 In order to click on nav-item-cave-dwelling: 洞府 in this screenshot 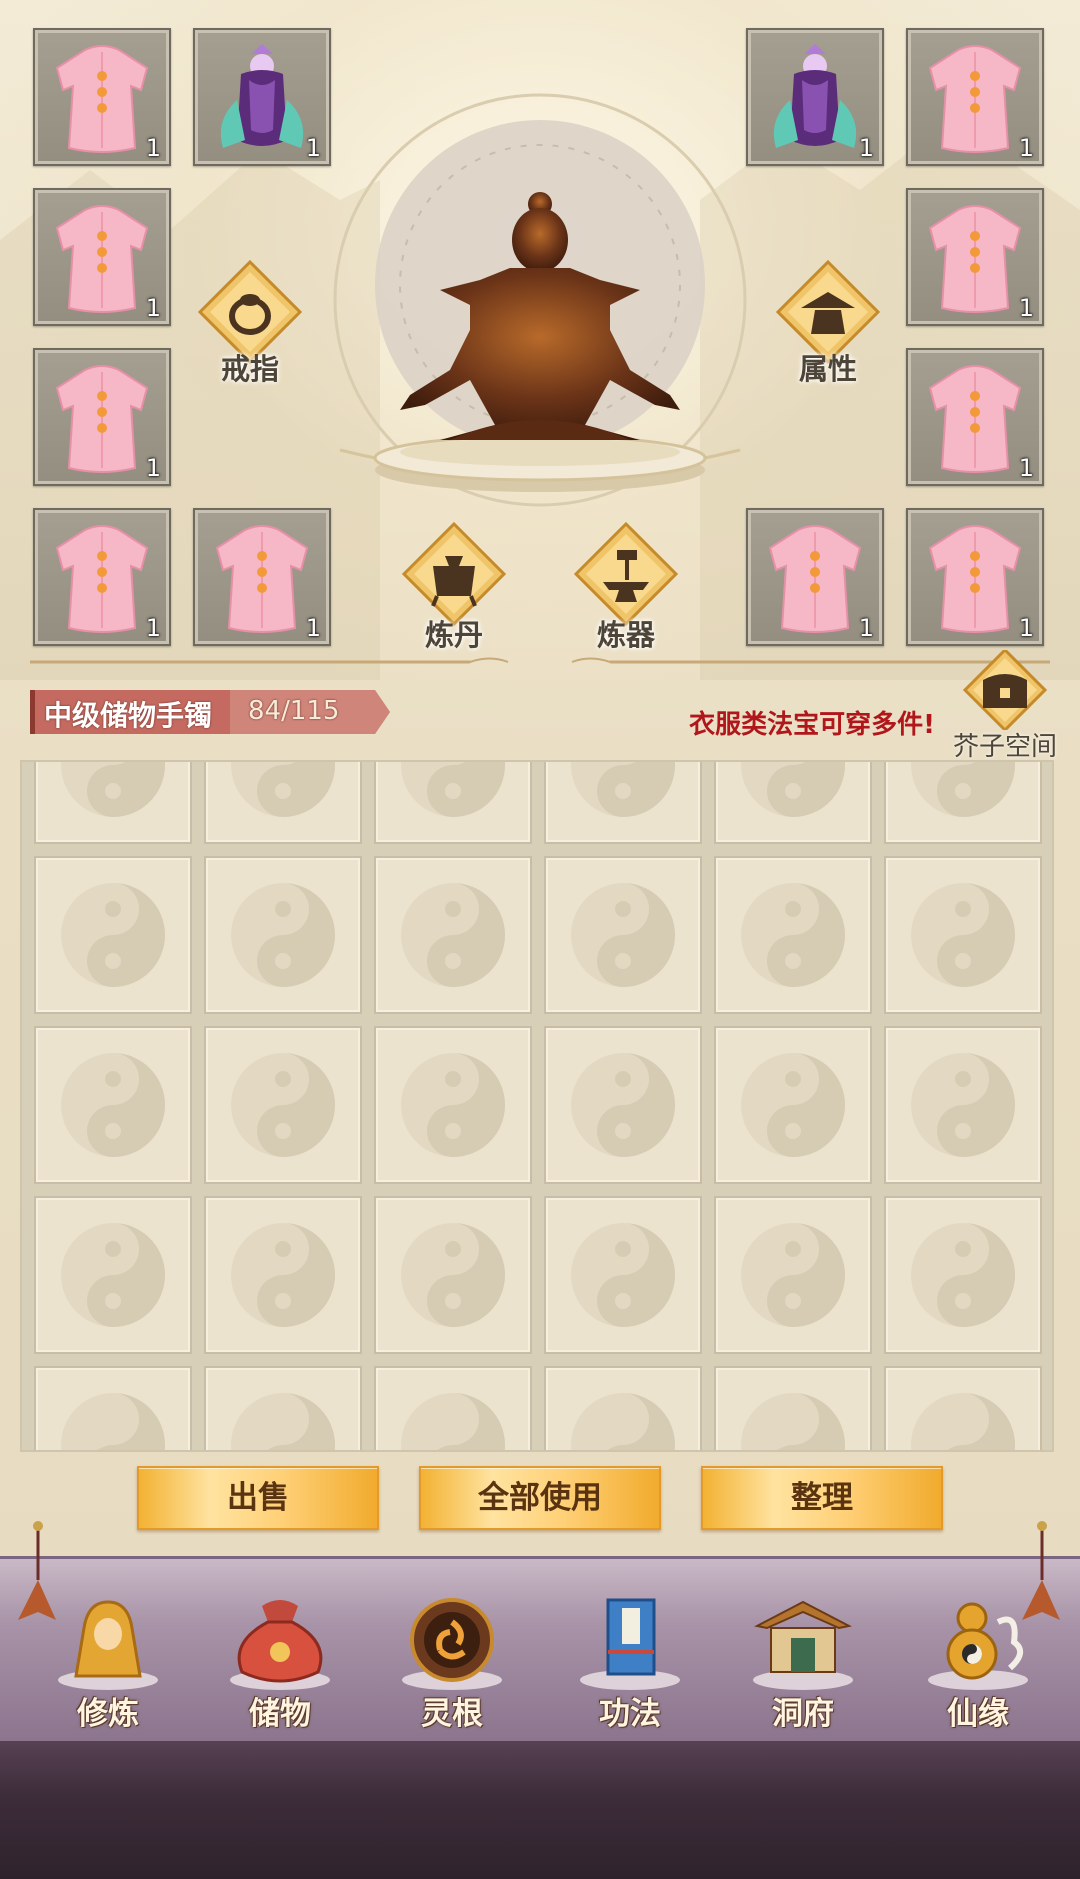, I will do `click(803, 1662)`.